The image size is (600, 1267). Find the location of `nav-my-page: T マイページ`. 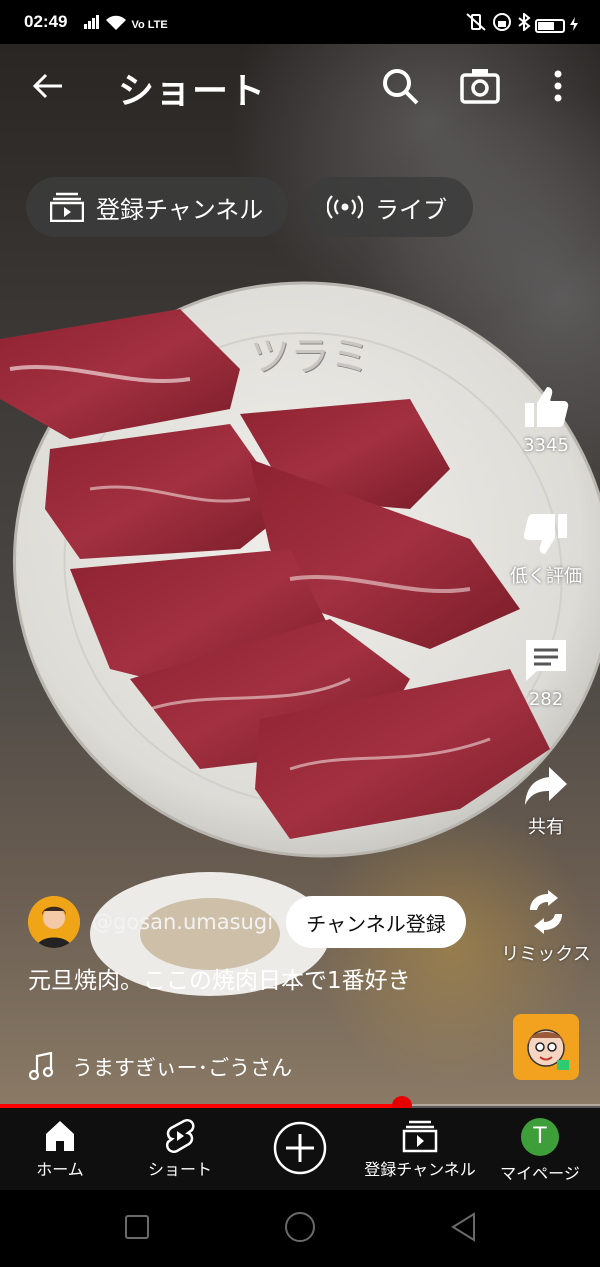

nav-my-page: T マイページ is located at coordinates (540, 1151).